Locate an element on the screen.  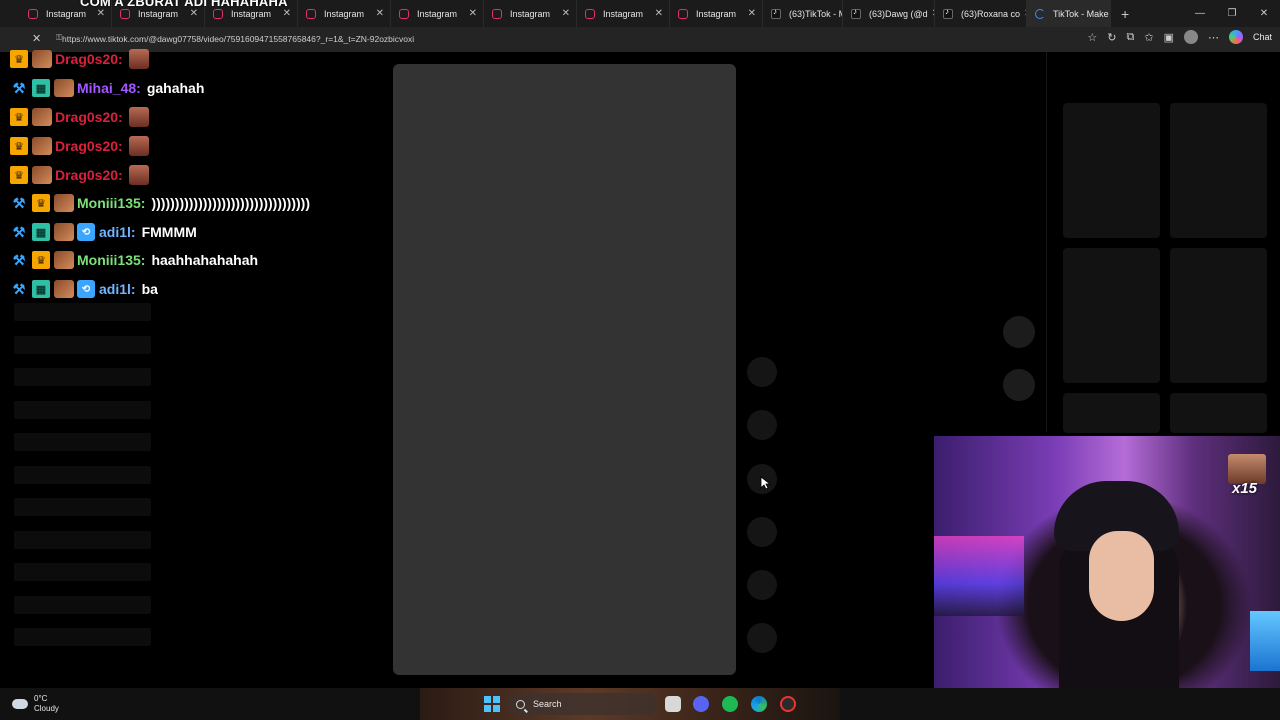
windows-start-icon is located at coordinates (492, 704).